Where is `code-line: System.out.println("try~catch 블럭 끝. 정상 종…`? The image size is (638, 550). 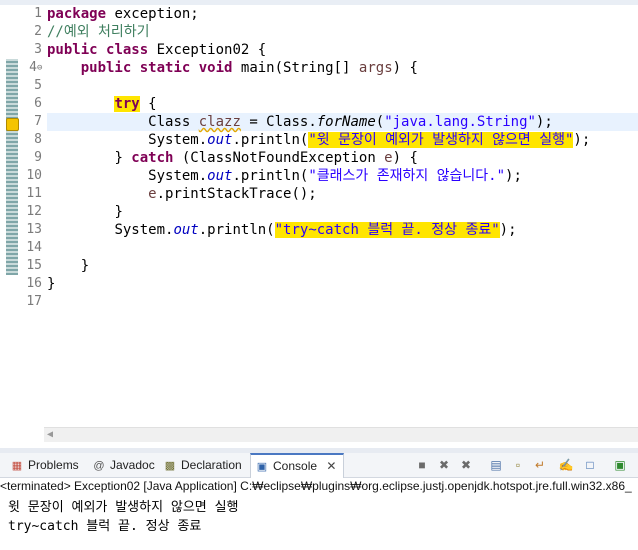 code-line: System.out.println("try~catch 블럭 끝. 정상 종… is located at coordinates (342, 230).